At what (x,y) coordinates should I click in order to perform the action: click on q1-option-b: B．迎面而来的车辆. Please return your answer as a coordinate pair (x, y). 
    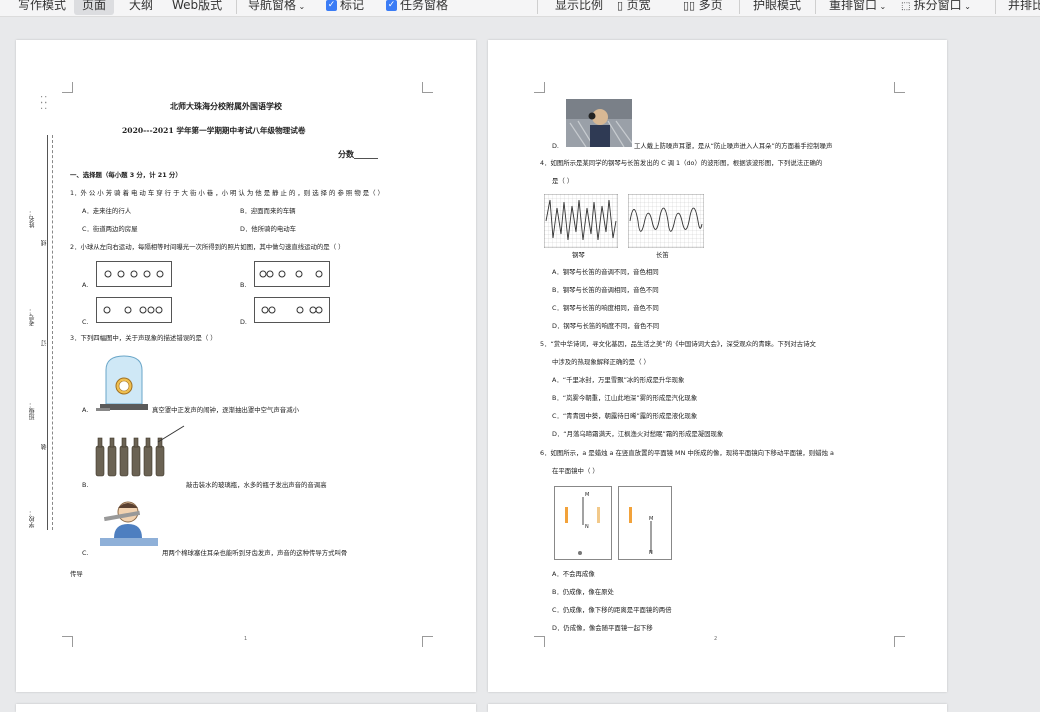
    Looking at the image, I should click on (268, 211).